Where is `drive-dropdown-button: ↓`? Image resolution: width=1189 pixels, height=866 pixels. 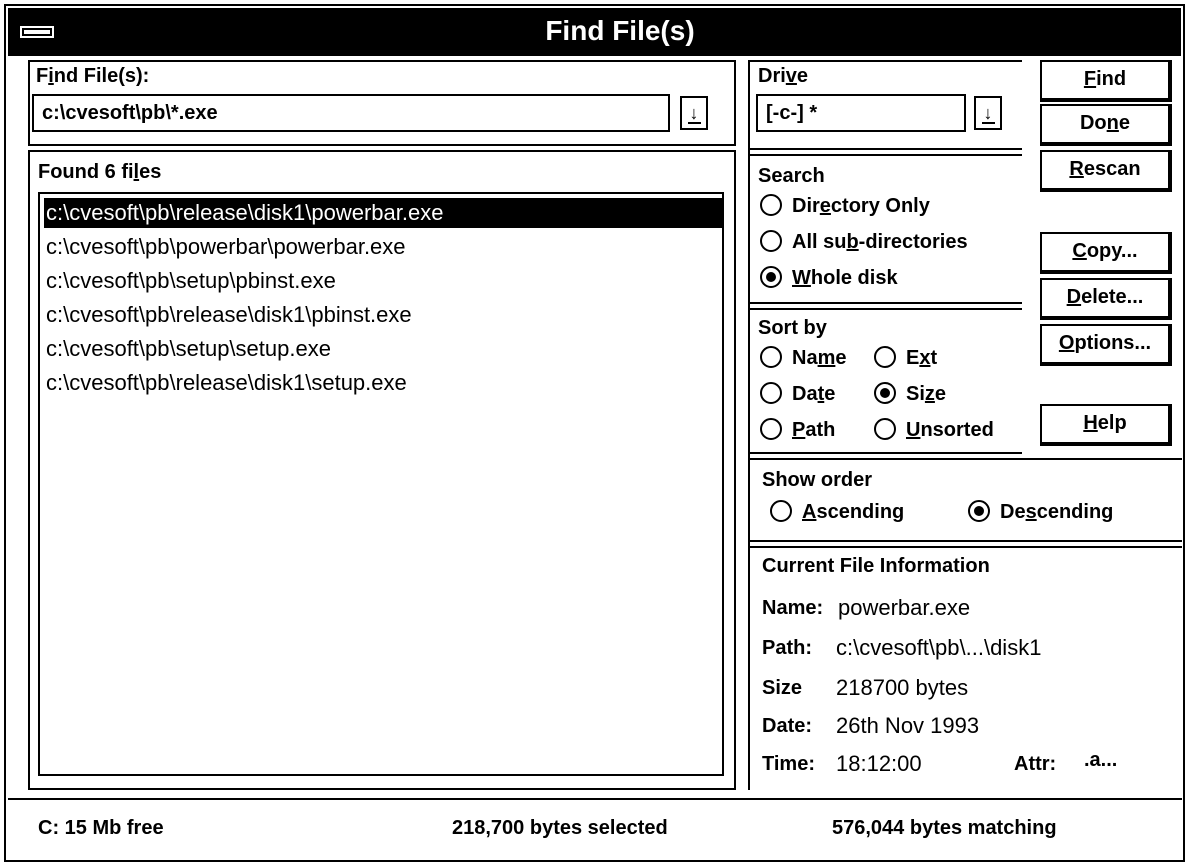
drive-dropdown-button: ↓ is located at coordinates (988, 113).